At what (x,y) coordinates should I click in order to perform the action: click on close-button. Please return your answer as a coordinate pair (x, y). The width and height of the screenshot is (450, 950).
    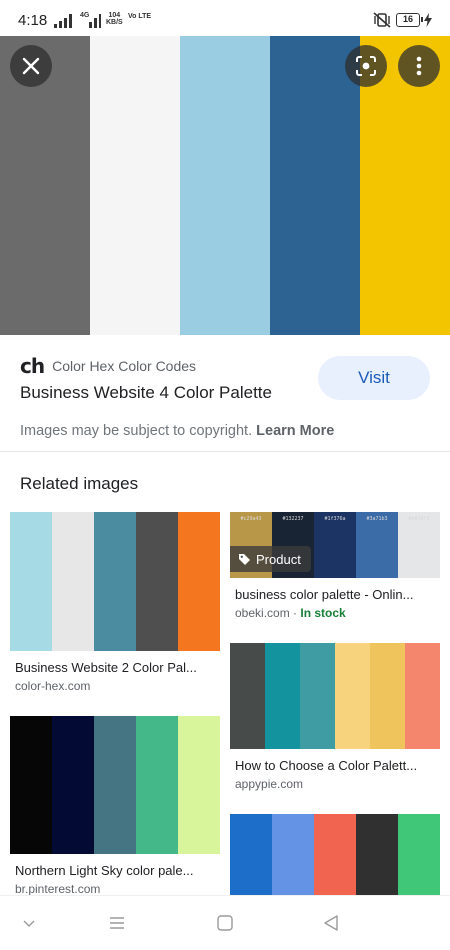
    Looking at the image, I should click on (31, 66).